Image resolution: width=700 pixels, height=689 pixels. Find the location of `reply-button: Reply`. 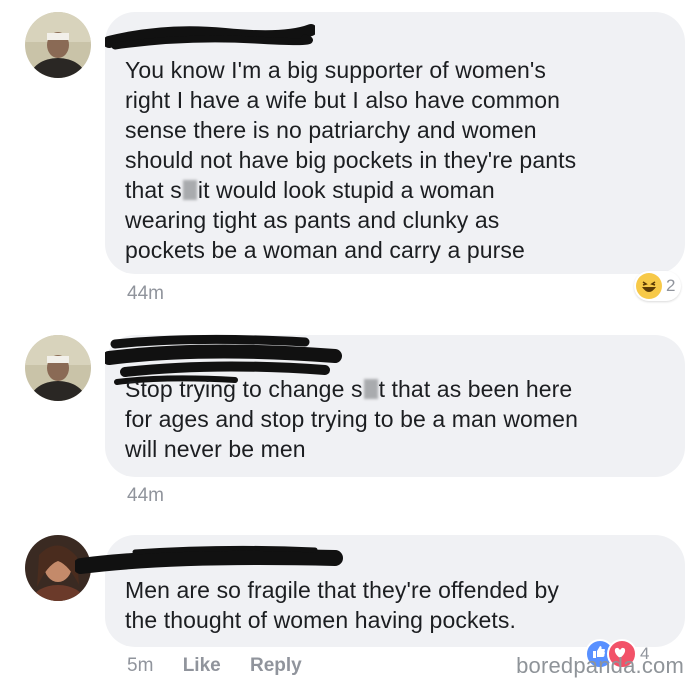

reply-button: Reply is located at coordinates (276, 665).